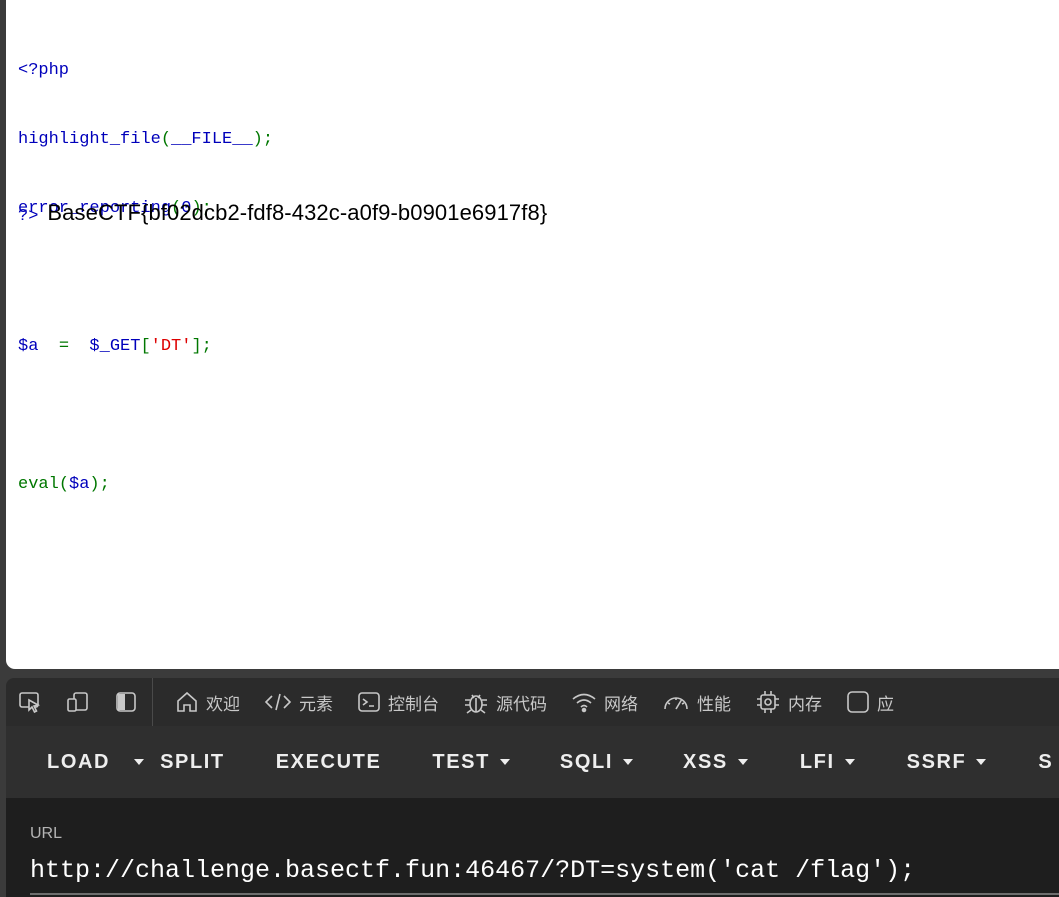 The width and height of the screenshot is (1059, 897). I want to click on arg-var-a: $a, so click(79, 484).